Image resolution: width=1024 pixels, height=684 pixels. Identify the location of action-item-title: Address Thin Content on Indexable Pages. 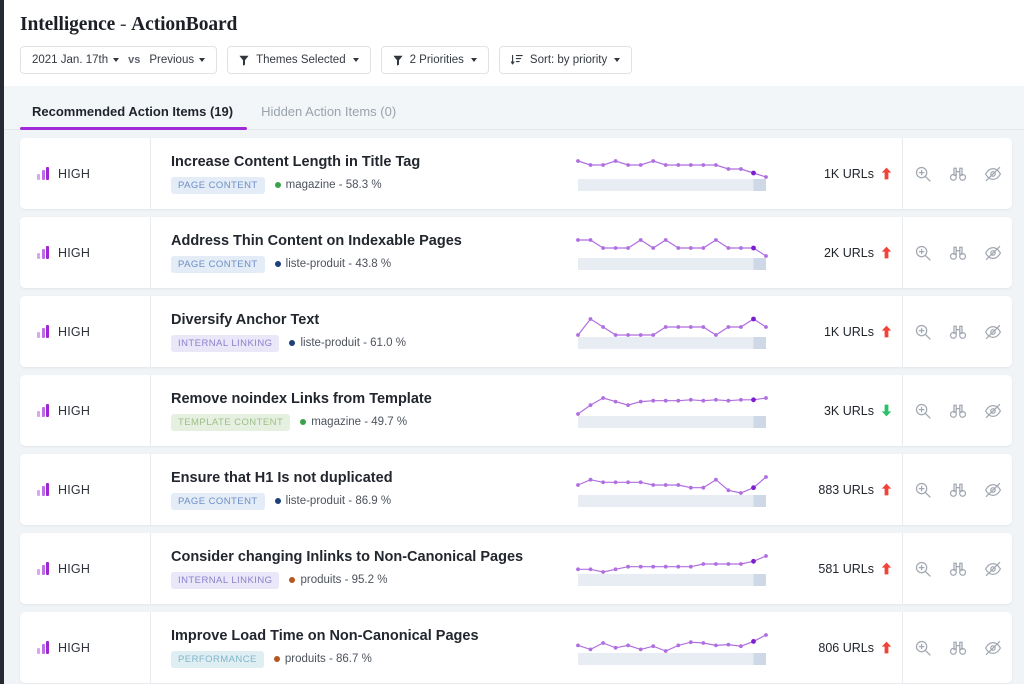
(360, 241).